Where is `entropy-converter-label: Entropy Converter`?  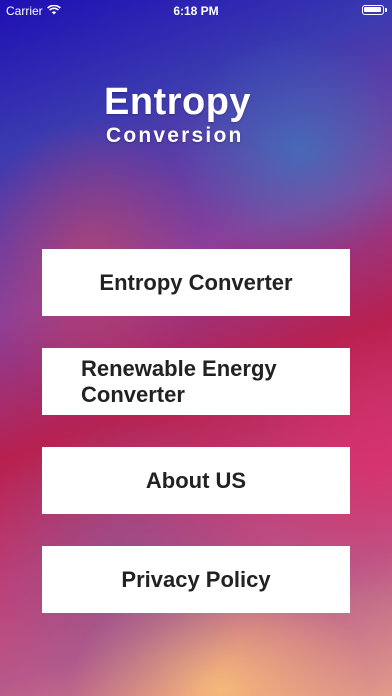
entropy-converter-label: Entropy Converter is located at coordinates (196, 282).